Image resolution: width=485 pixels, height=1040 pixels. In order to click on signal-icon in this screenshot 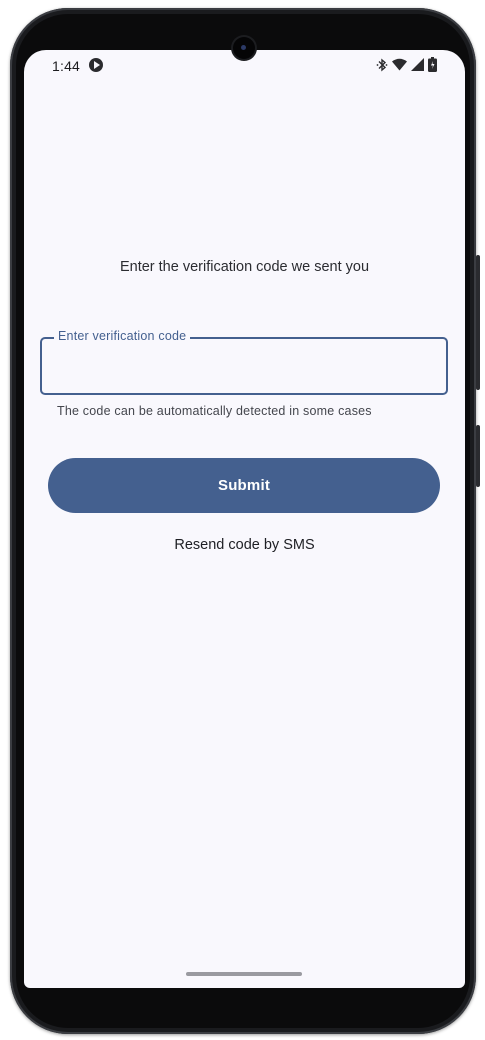, I will do `click(417, 64)`.